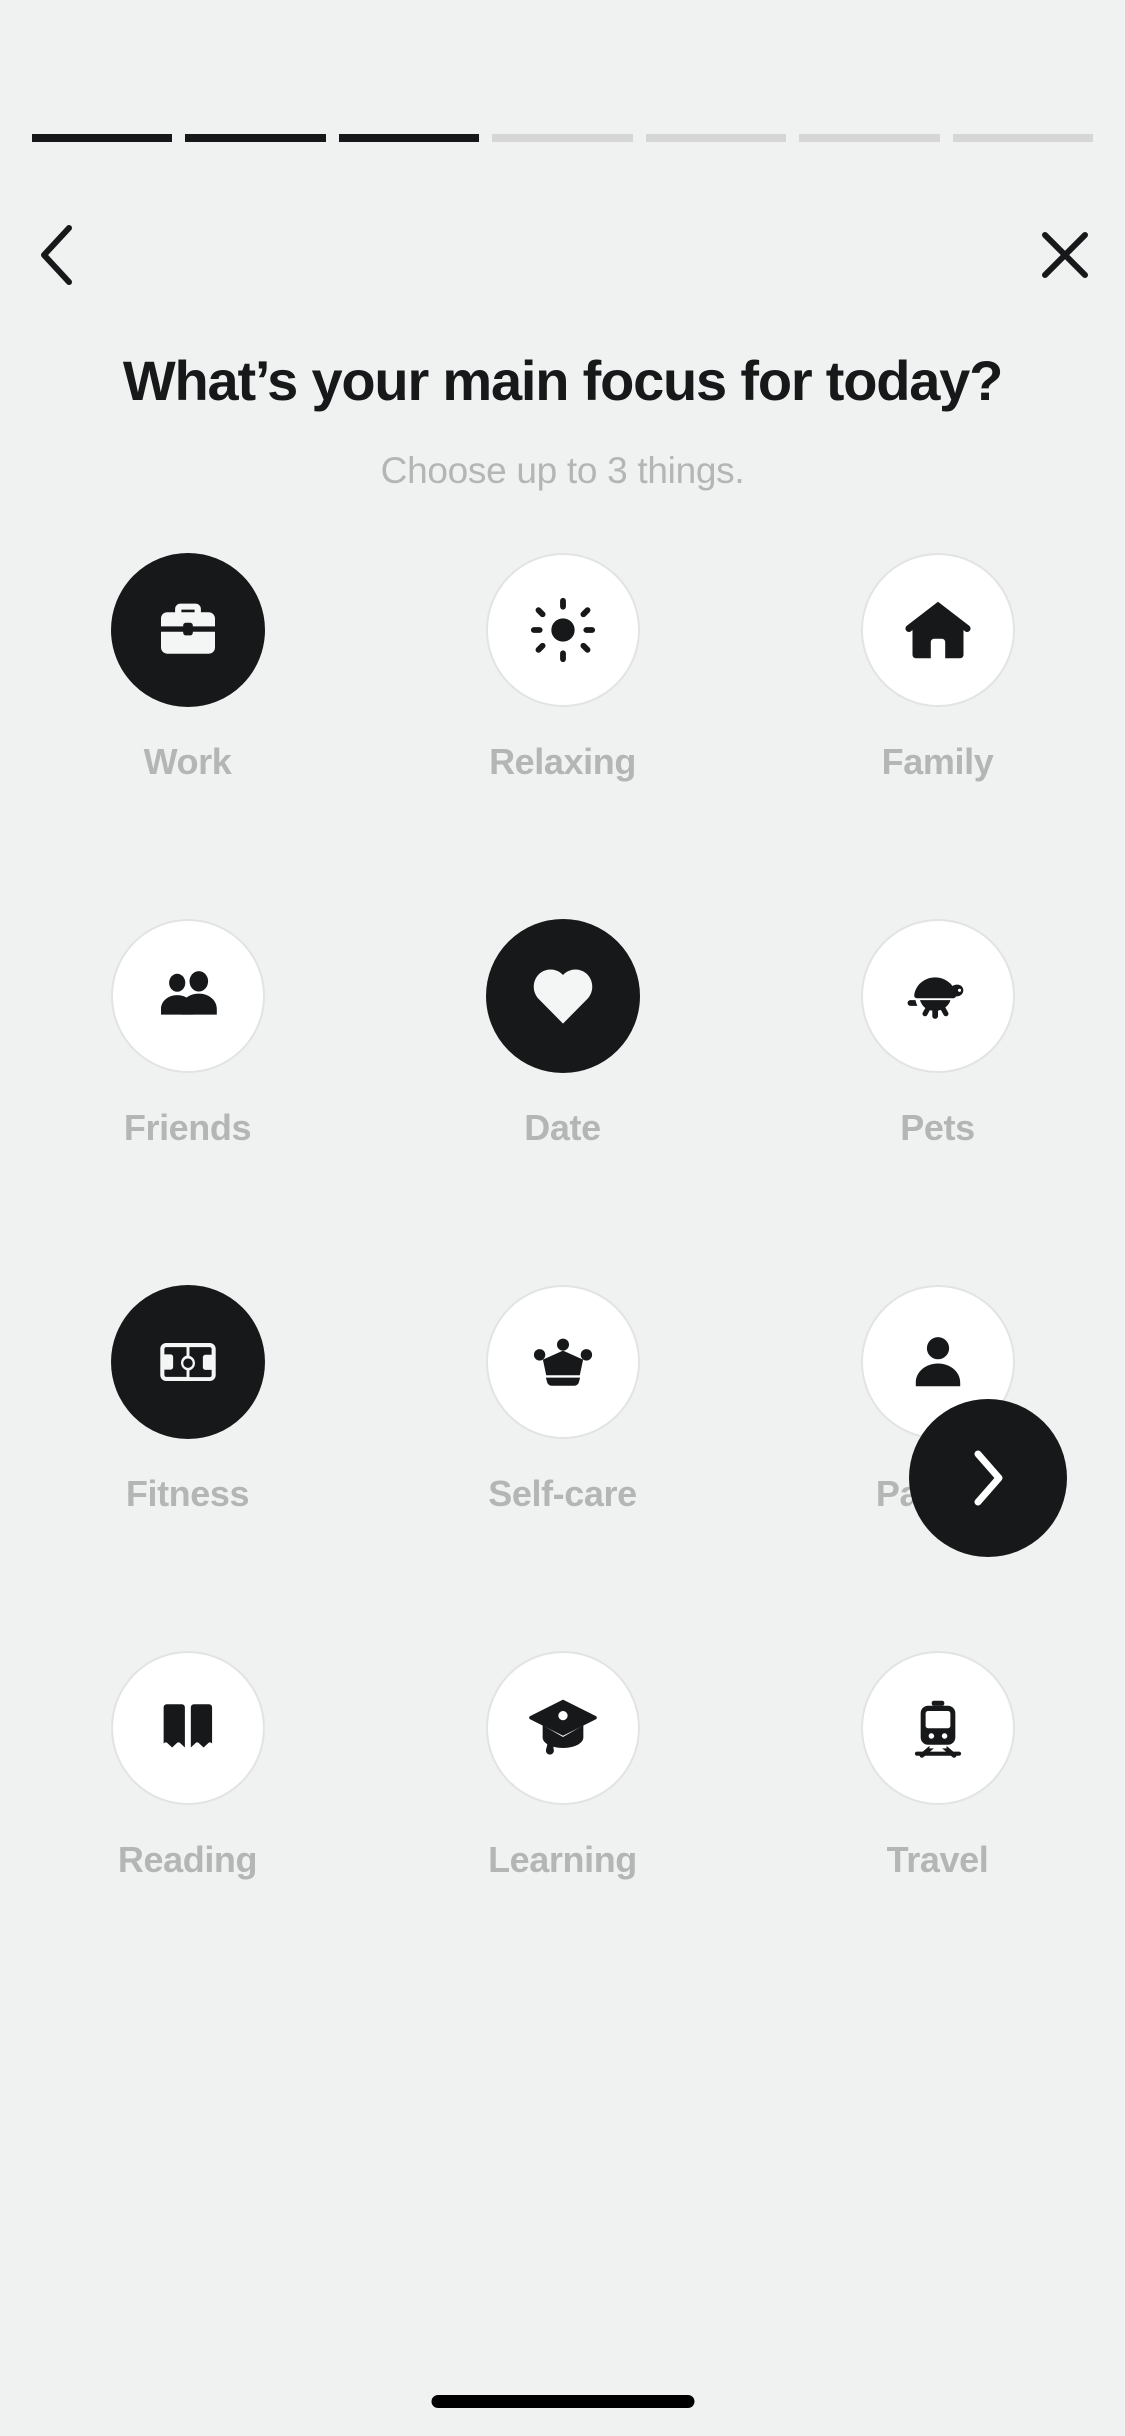  I want to click on crown-icon, so click(563, 1362).